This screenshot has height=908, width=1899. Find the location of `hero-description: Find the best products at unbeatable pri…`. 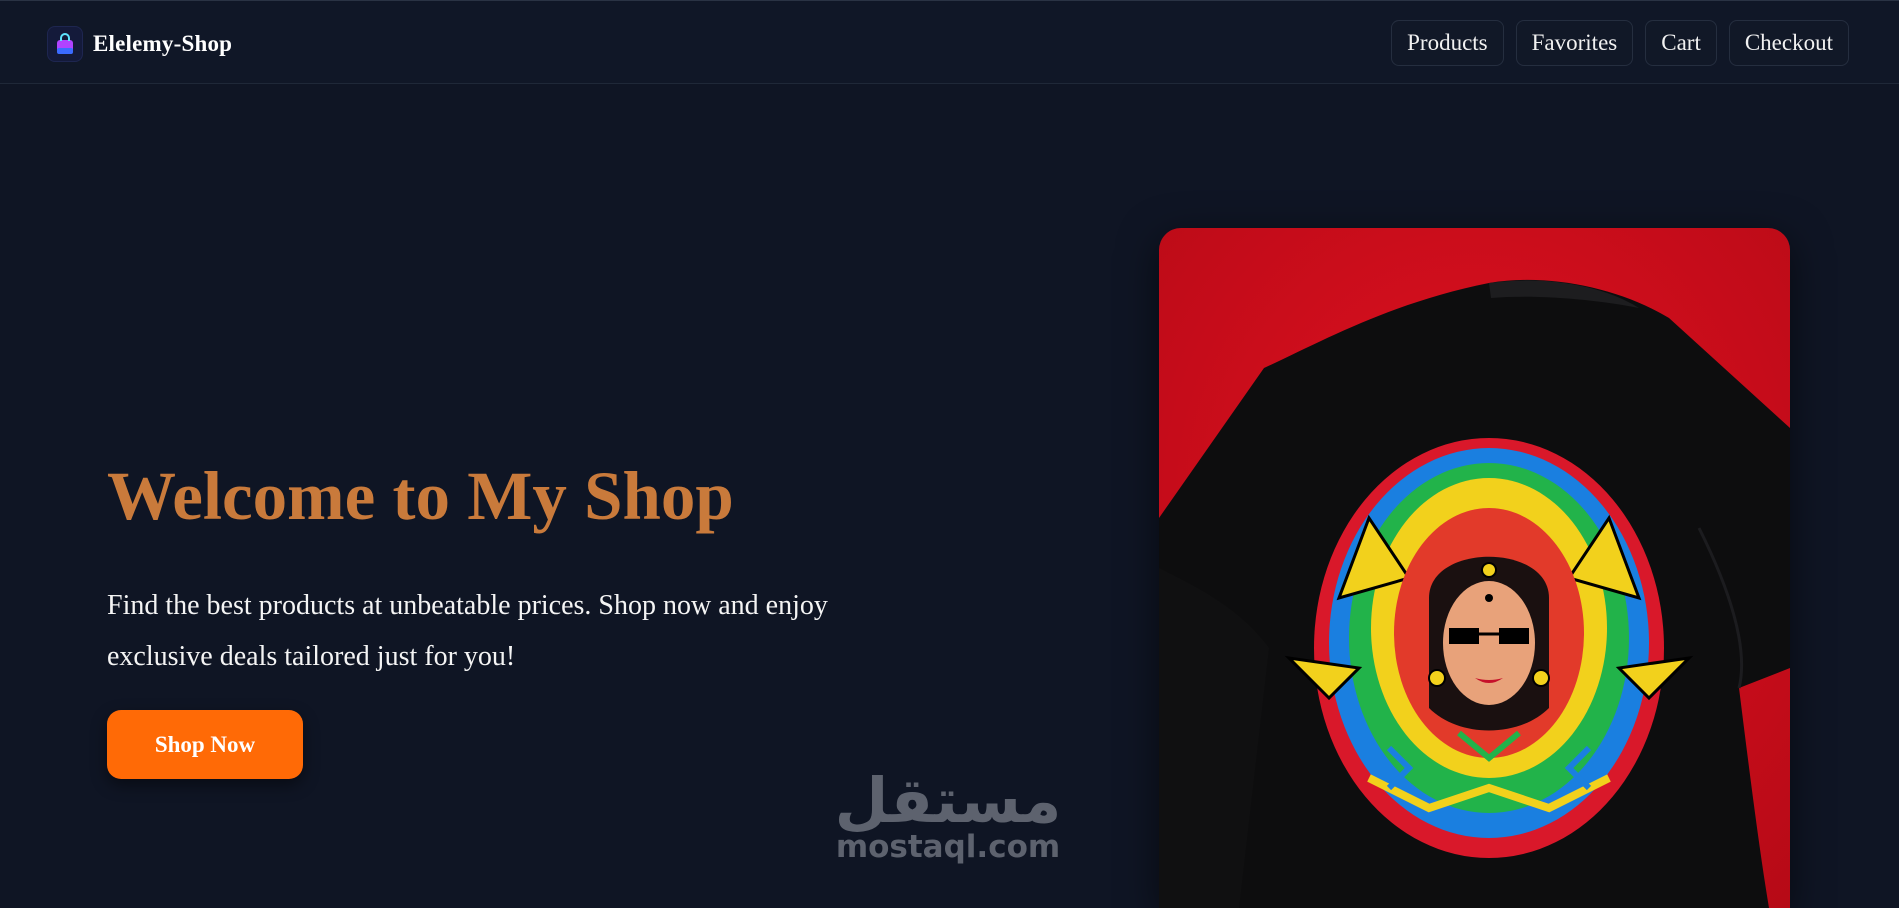

hero-description: Find the best products at unbeatable pri… is located at coordinates (467, 631).